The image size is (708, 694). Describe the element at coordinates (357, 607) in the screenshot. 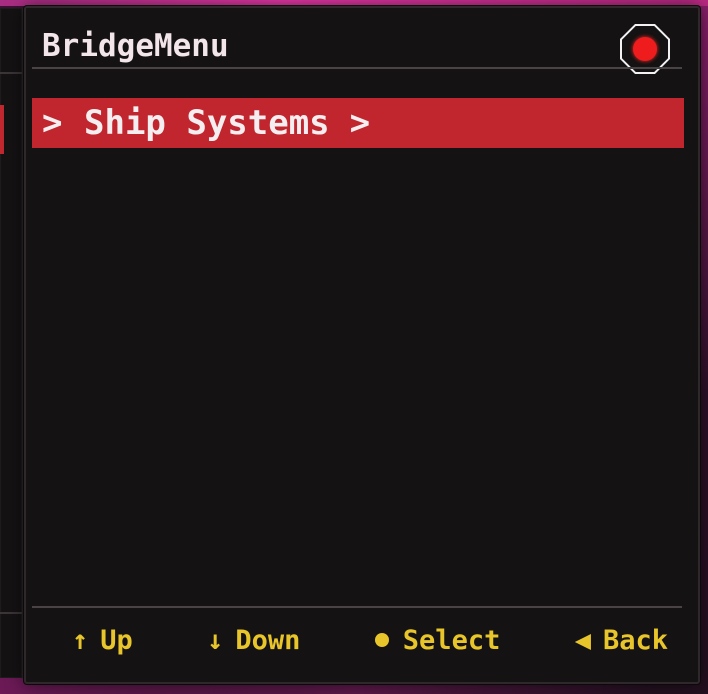

I see `footer-divider` at that location.